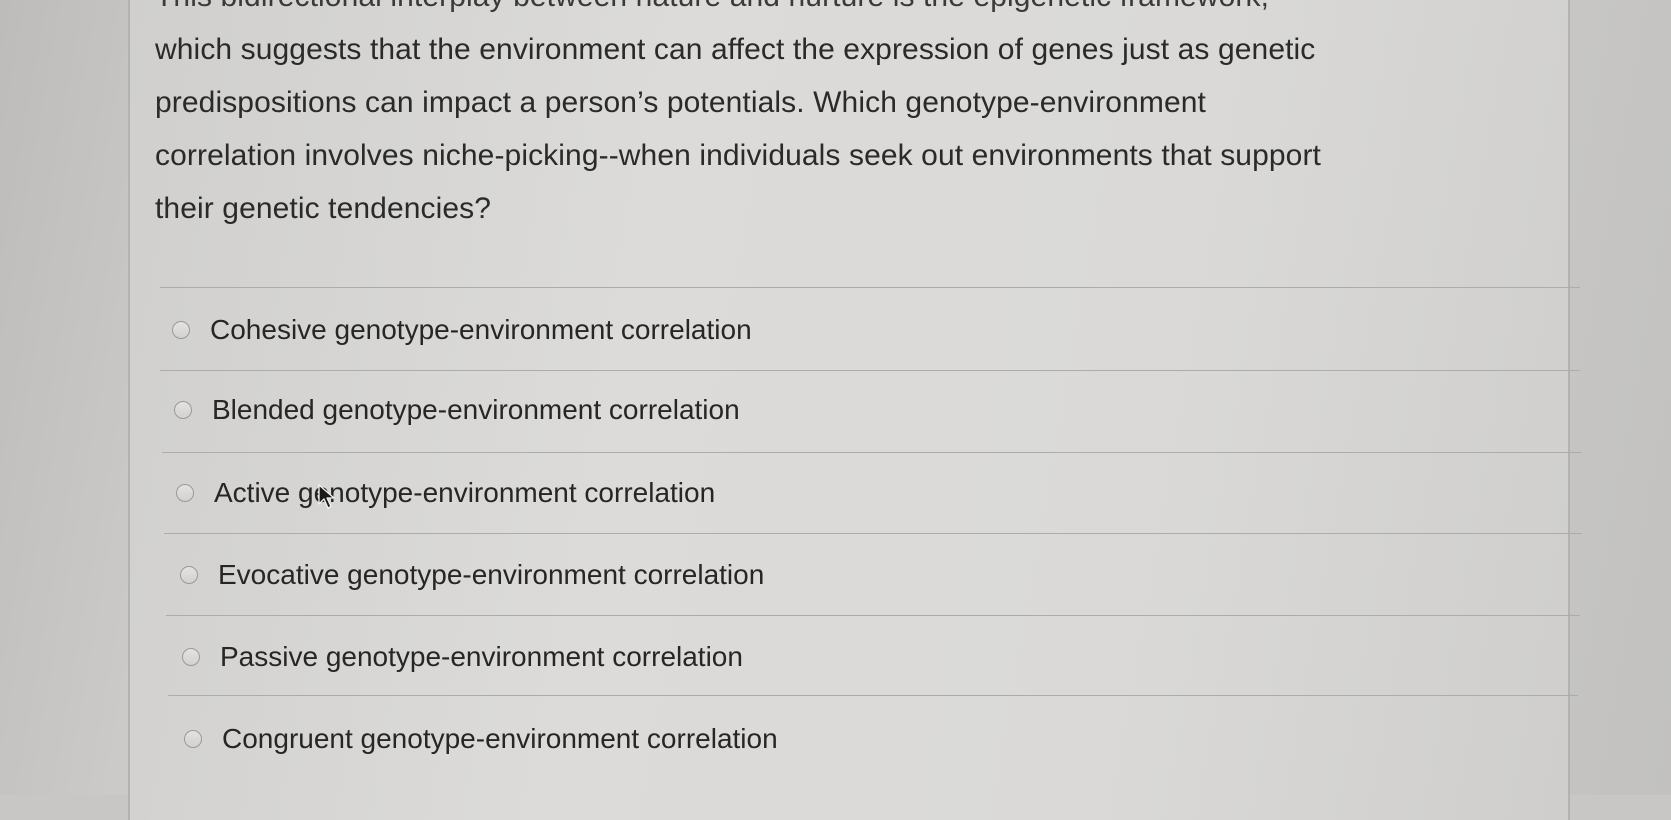  I want to click on answer-option-blended: Blended genotype-environment correlation, so click(457, 410).